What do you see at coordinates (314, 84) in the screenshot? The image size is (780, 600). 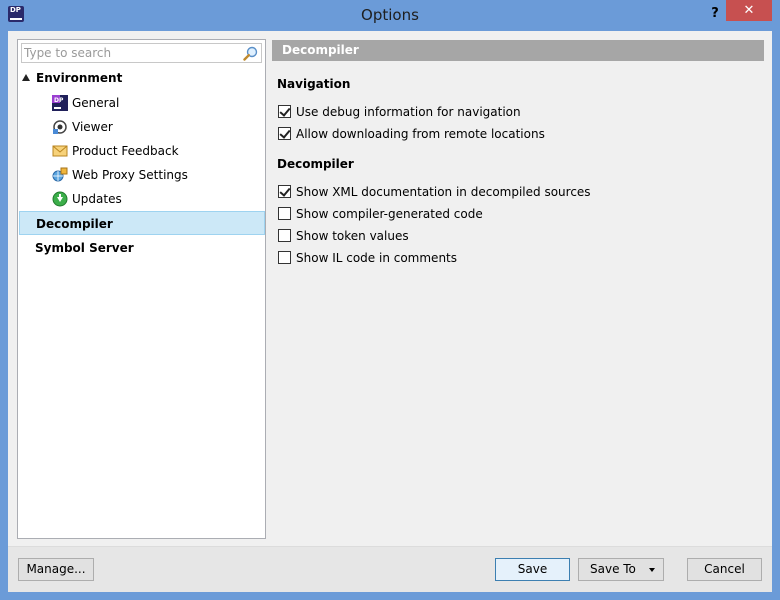 I see `navigation-heading: Navigation` at bounding box center [314, 84].